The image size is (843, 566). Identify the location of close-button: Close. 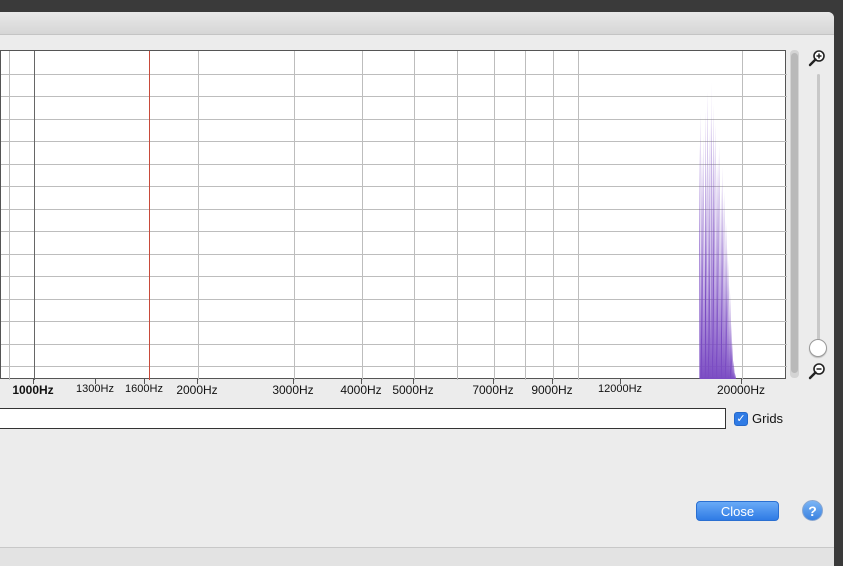
(737, 511).